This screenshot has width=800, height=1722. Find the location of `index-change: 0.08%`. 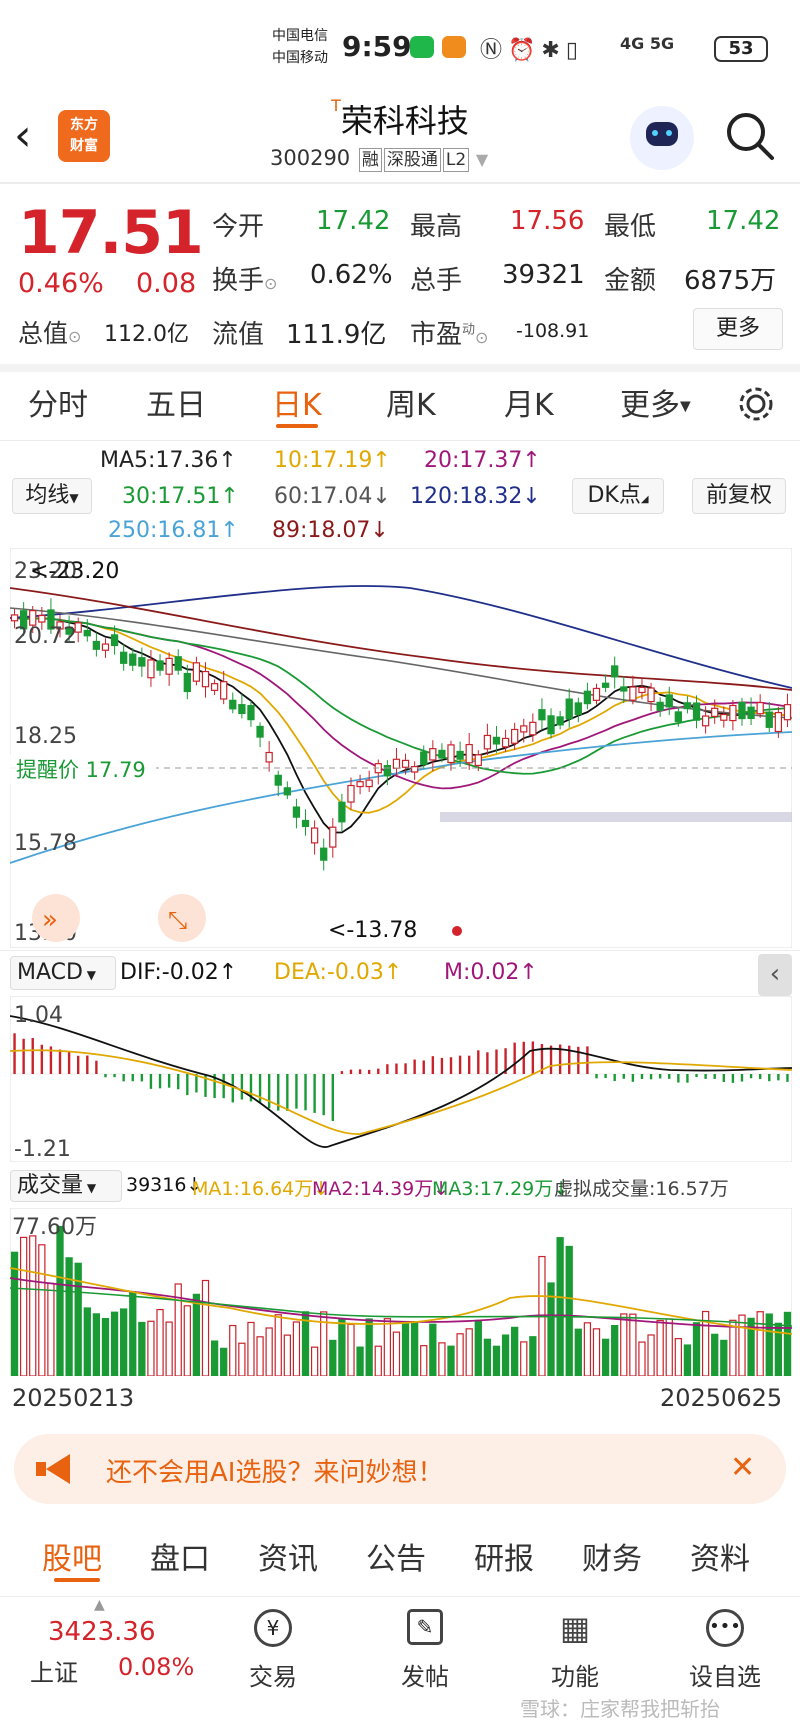

index-change: 0.08% is located at coordinates (156, 1667).